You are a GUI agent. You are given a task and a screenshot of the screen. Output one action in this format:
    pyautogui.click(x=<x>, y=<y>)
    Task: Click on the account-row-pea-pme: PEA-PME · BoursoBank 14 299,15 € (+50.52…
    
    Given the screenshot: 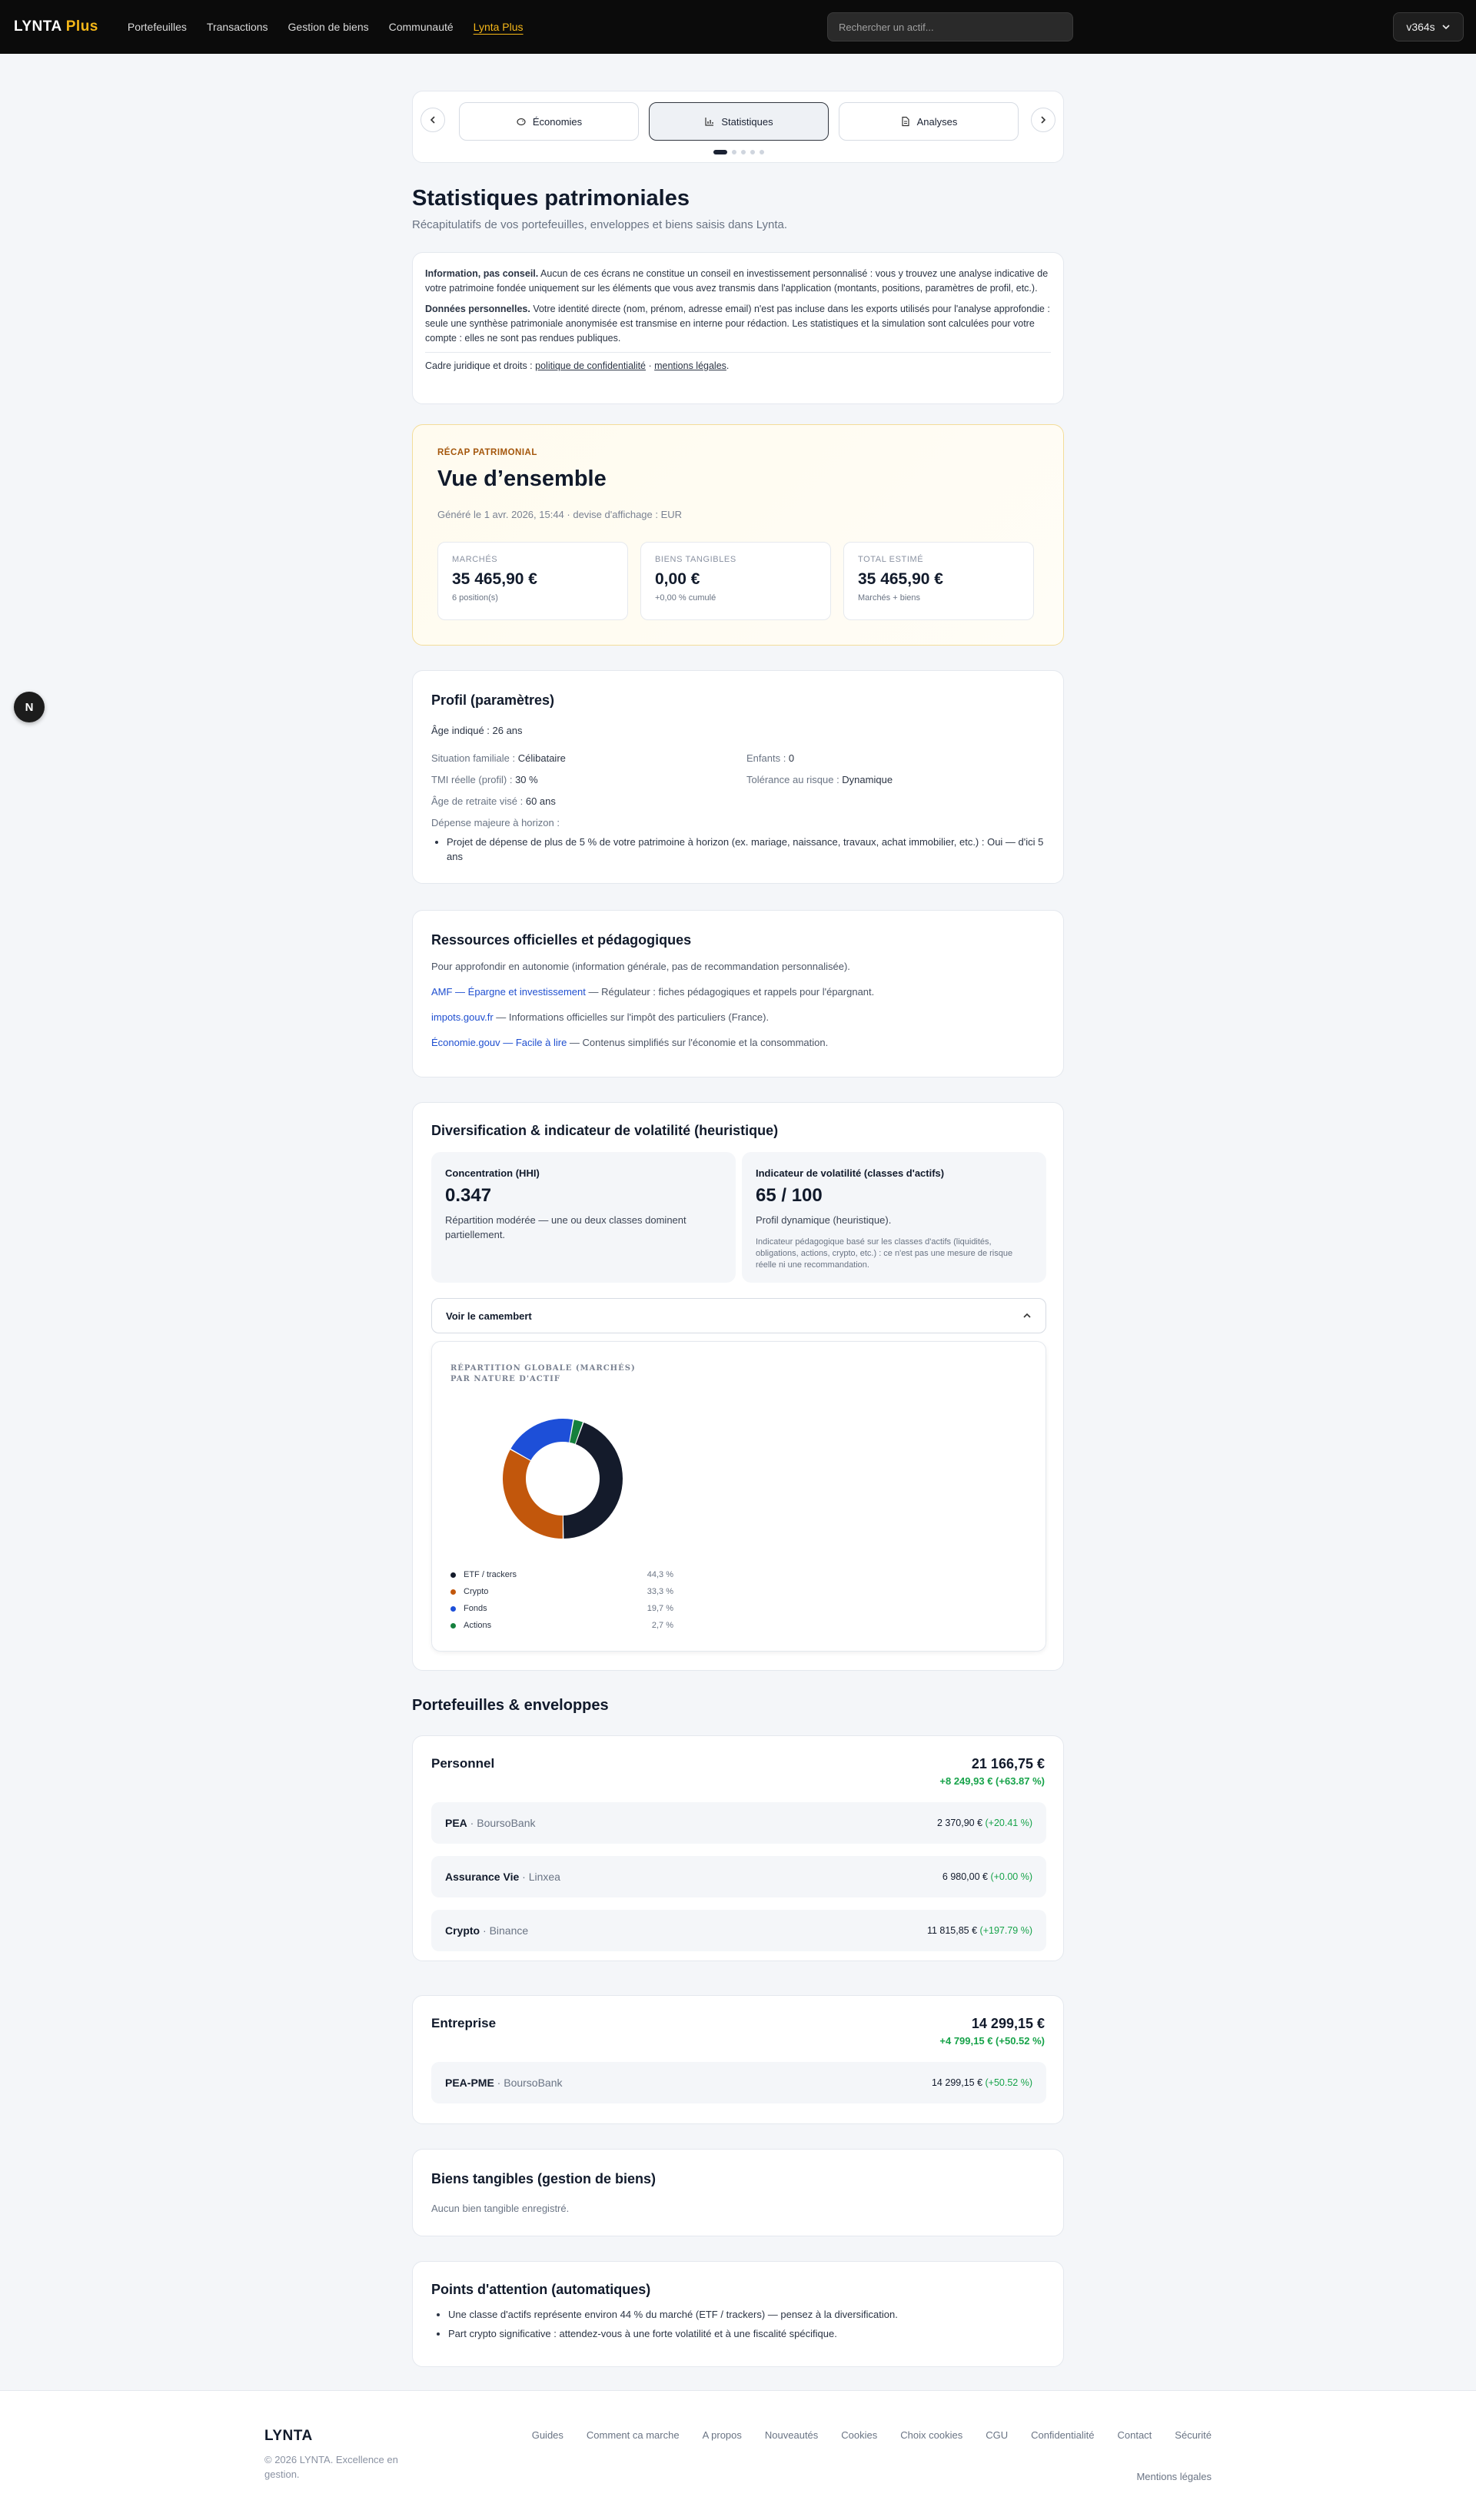 What is the action you would take?
    pyautogui.click(x=738, y=2083)
    